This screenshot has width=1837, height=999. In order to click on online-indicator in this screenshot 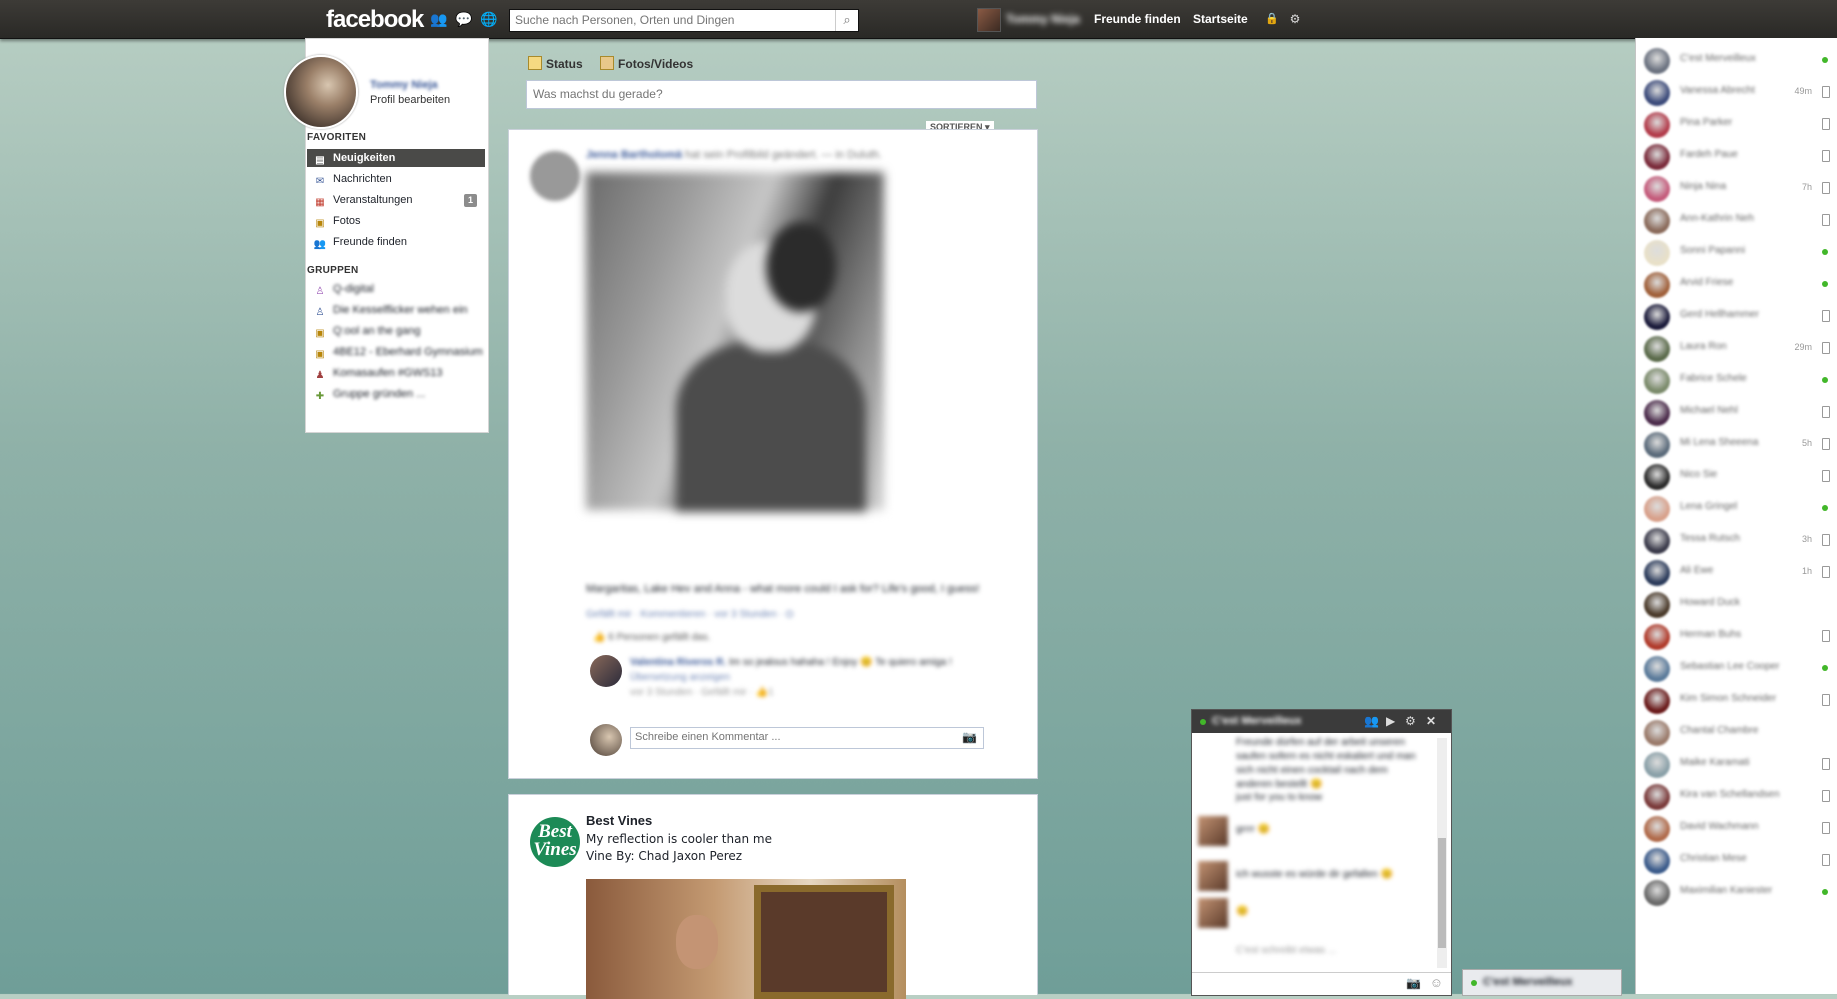, I will do `click(1474, 983)`.